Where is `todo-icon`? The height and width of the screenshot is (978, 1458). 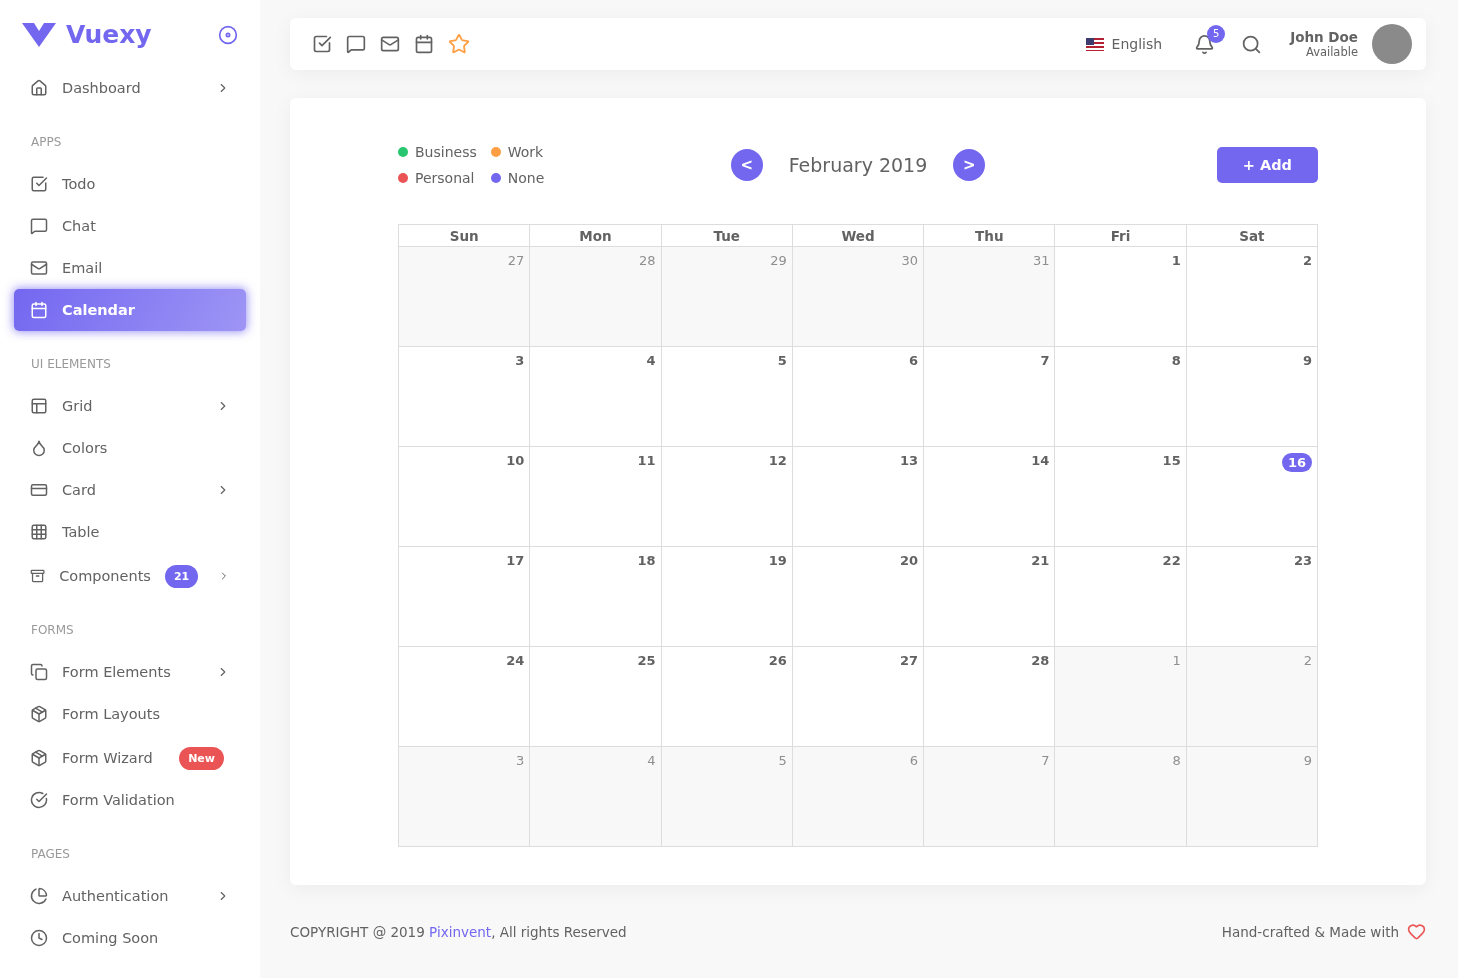
todo-icon is located at coordinates (322, 44).